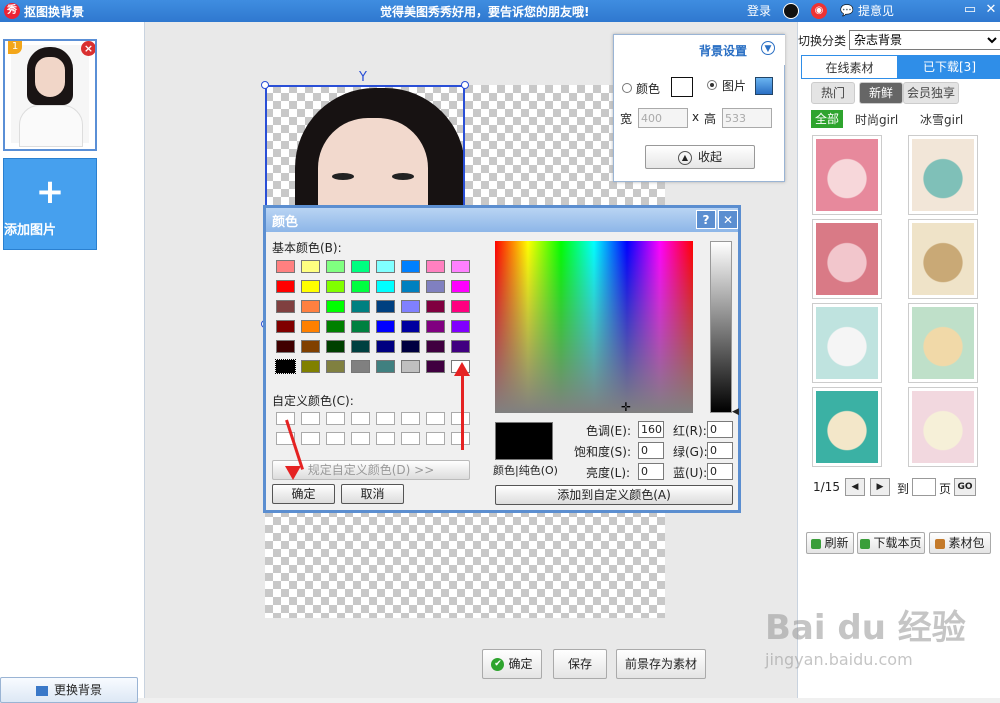 Image resolution: width=1000 pixels, height=703 pixels. Describe the element at coordinates (735, 412) in the screenshot. I see `luminance-pointer-icon: ◀` at that location.